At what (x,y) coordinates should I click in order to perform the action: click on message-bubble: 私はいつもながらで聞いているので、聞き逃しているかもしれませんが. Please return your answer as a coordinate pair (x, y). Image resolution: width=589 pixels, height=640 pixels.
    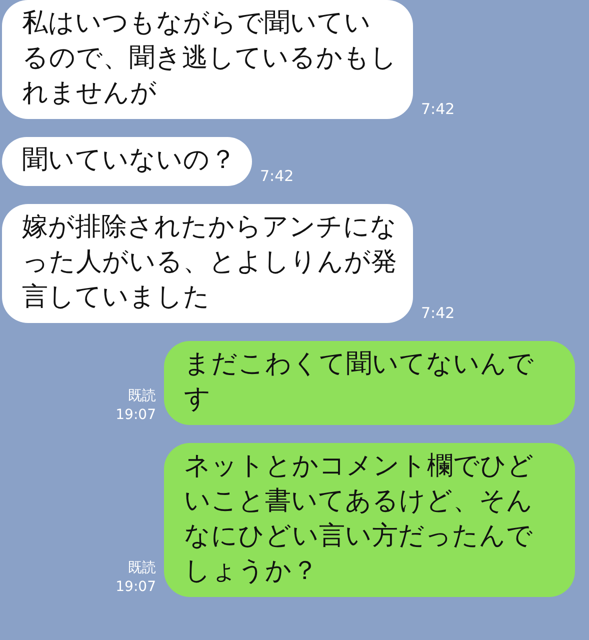
    Looking at the image, I should click on (207, 59).